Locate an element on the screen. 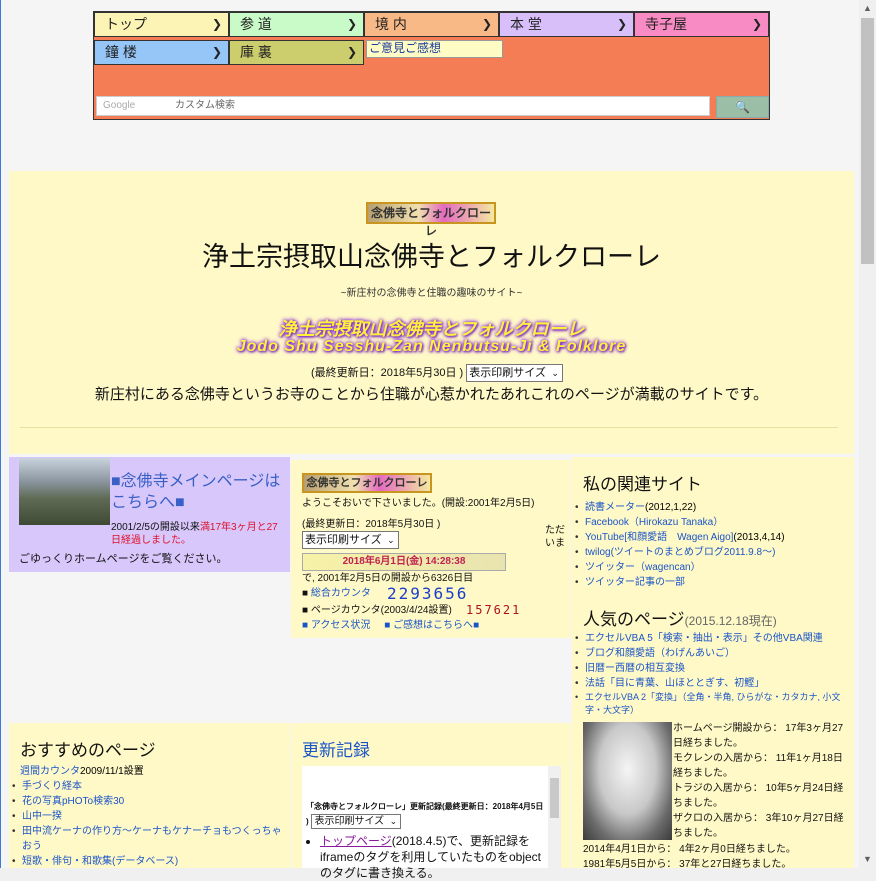 This screenshot has width=876, height=881. recommended-link: 花の写真pHOTo検索30 is located at coordinates (73, 801).